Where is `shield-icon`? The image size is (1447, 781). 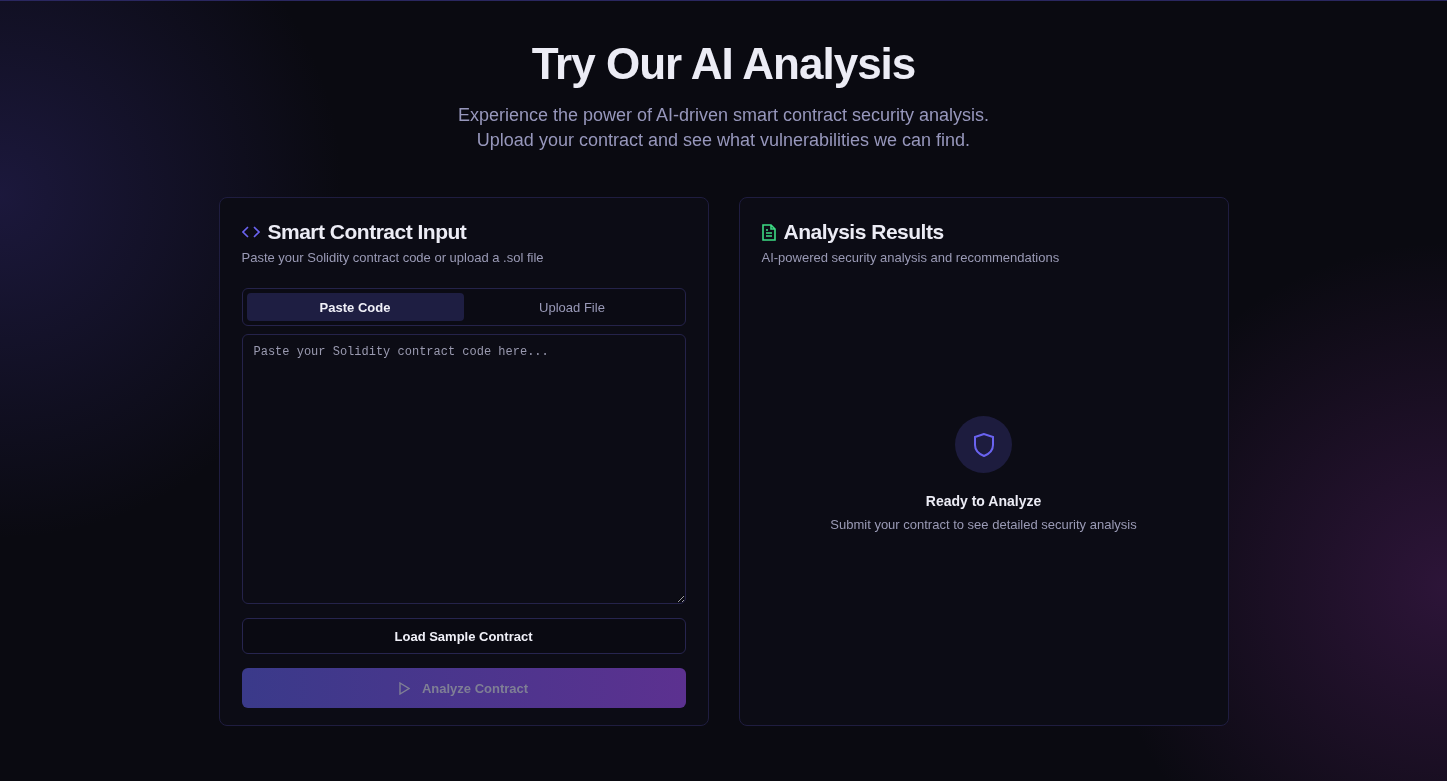 shield-icon is located at coordinates (983, 444).